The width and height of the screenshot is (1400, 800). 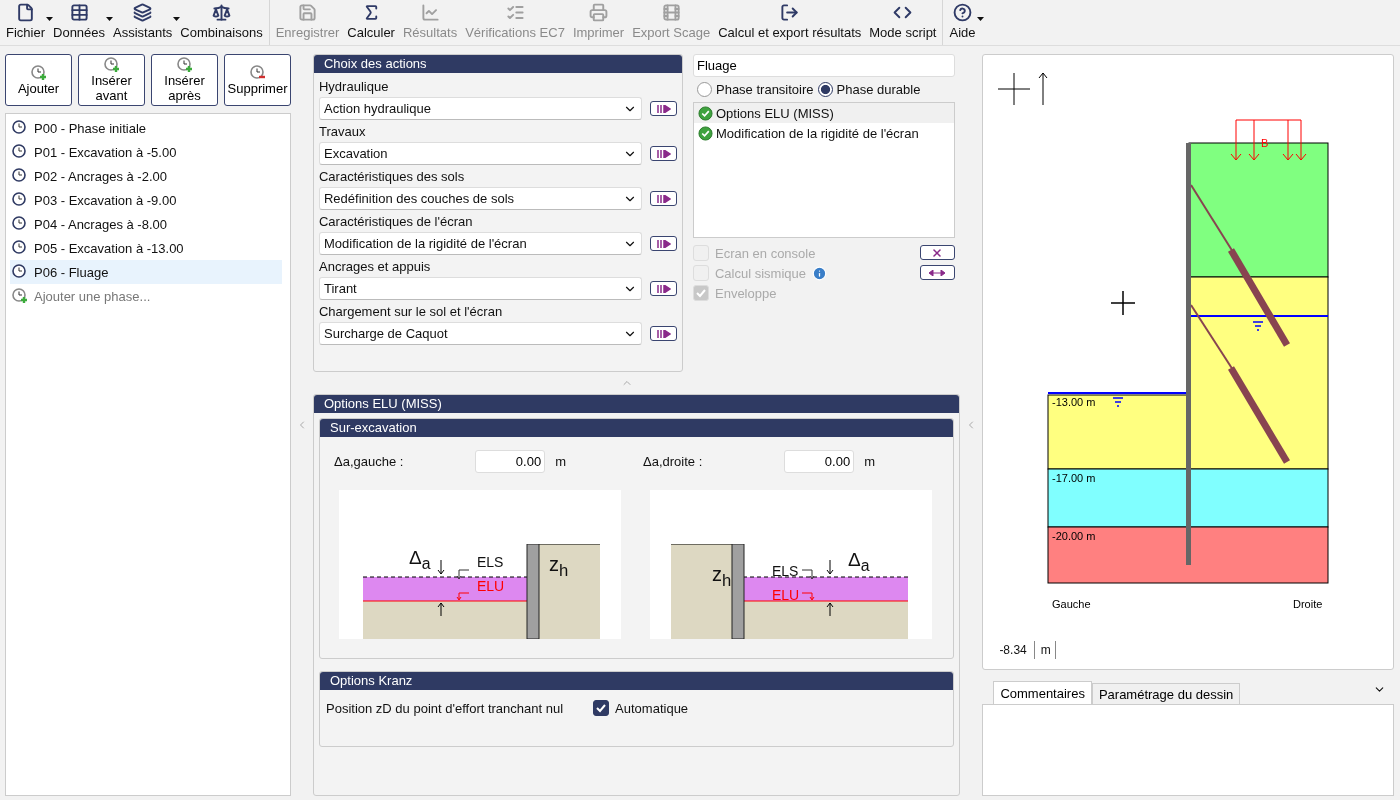 What do you see at coordinates (146, 152) in the screenshot?
I see `phase-item: P01 - Excavation à -5.00` at bounding box center [146, 152].